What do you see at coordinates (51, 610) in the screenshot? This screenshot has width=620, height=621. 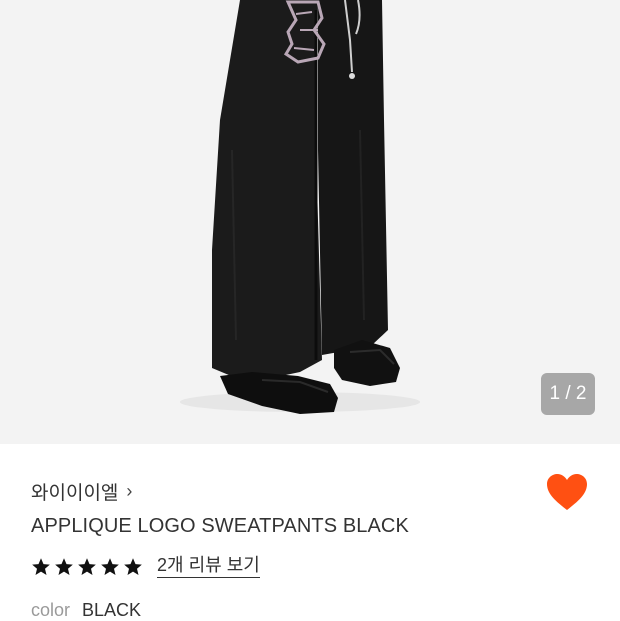 I see `color-label: color` at bounding box center [51, 610].